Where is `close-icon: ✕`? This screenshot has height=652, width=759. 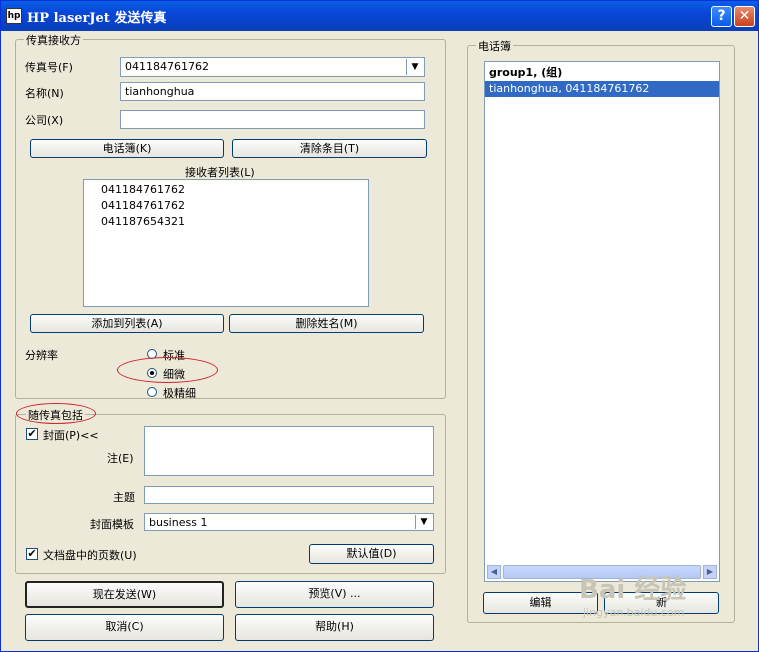 close-icon: ✕ is located at coordinates (744, 16).